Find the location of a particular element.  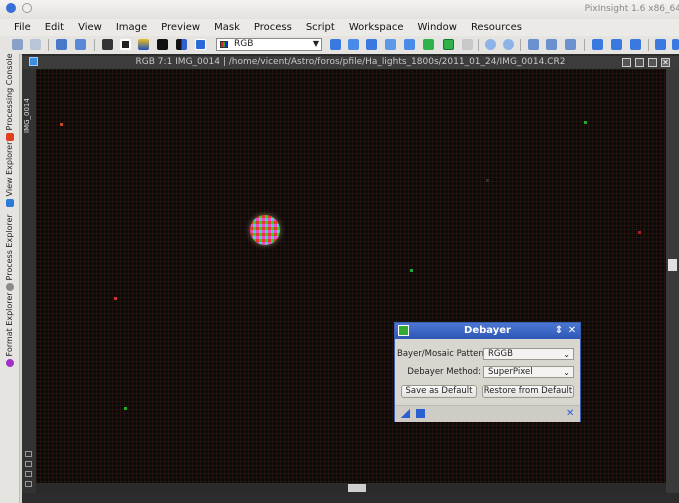

zoom-1-1-icon is located at coordinates (533, 44).